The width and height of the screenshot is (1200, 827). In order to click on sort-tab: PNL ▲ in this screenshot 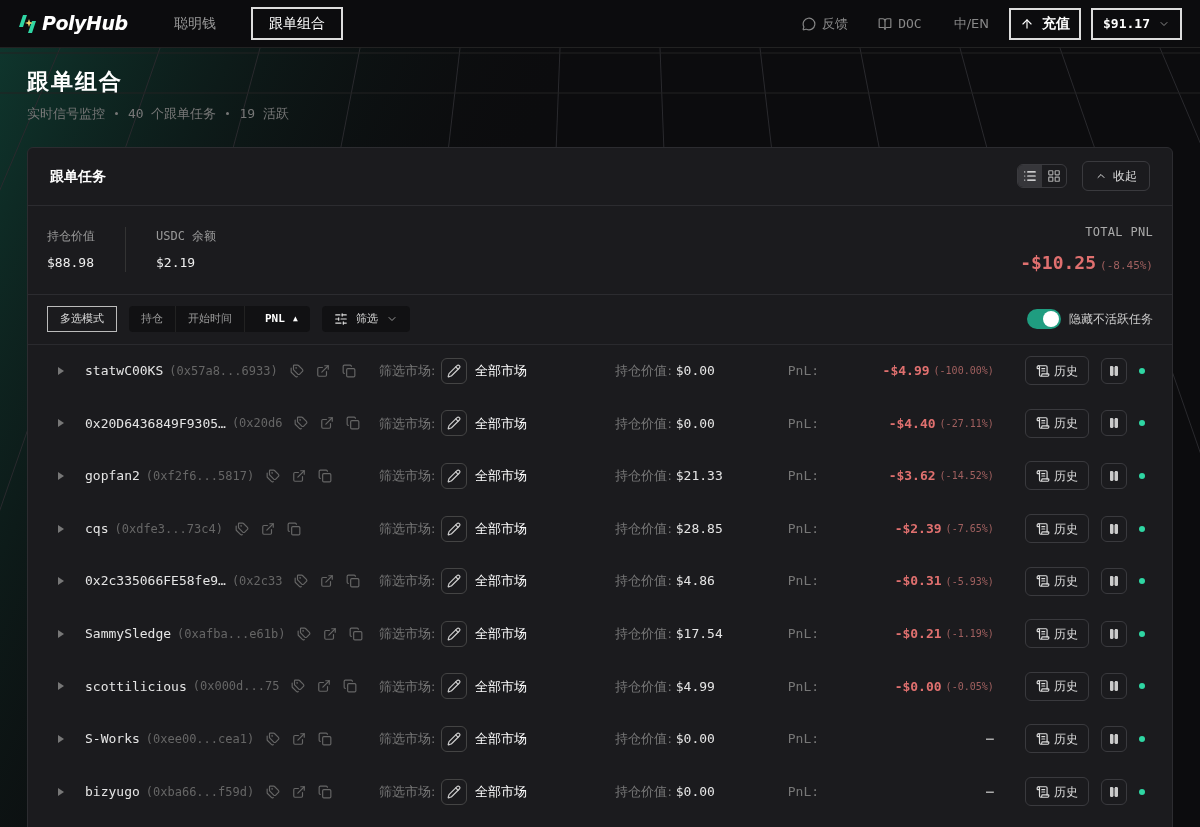, I will do `click(277, 319)`.